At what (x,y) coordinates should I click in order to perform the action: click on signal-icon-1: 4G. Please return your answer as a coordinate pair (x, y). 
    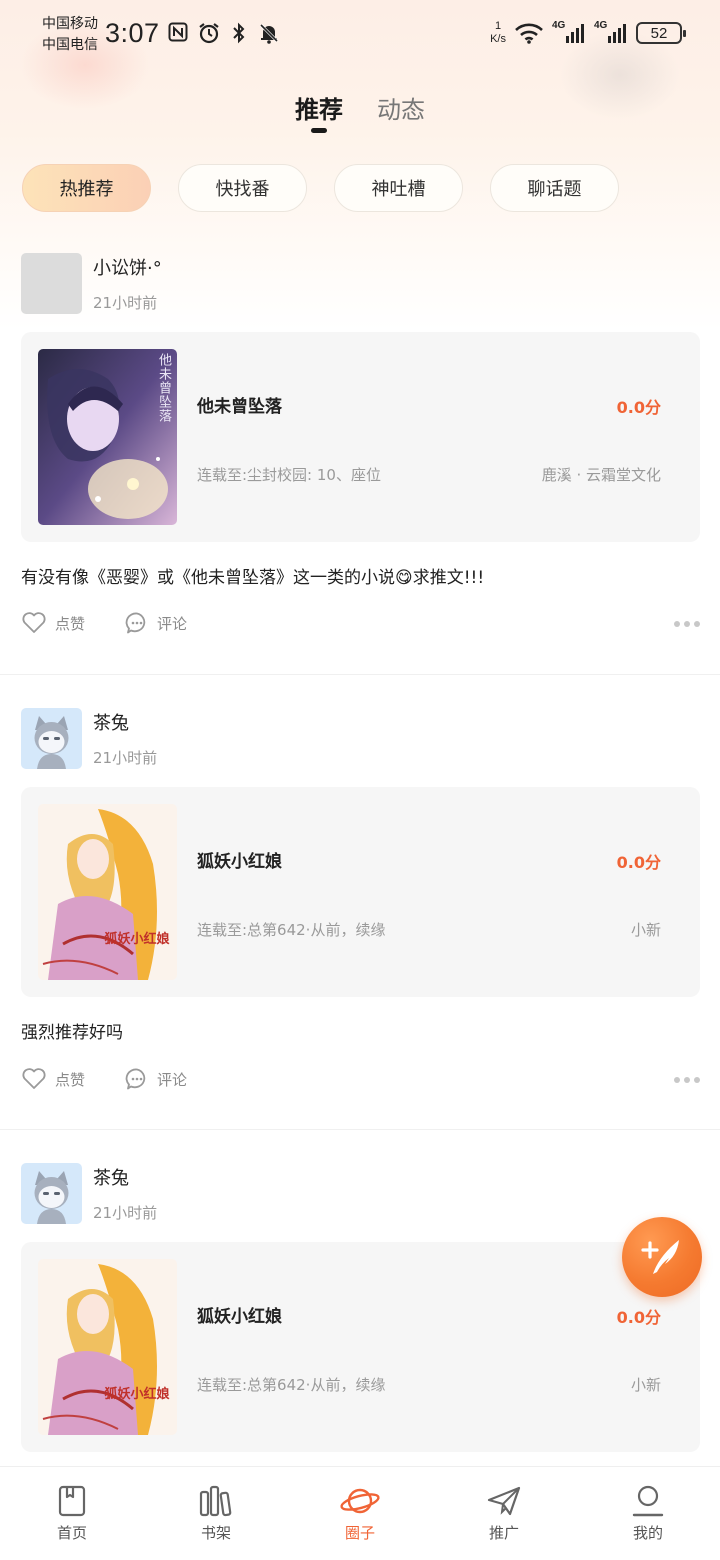
    Looking at the image, I should click on (569, 32).